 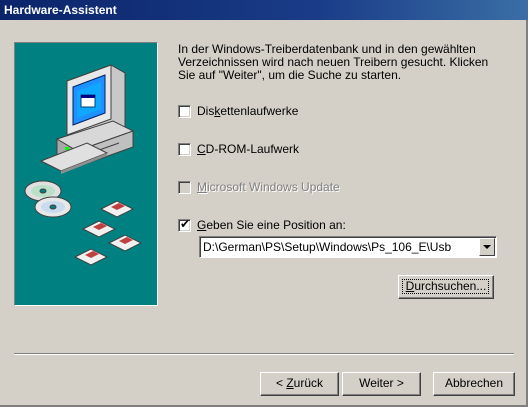 What do you see at coordinates (487, 247) in the screenshot?
I see `dropdown-arrow-icon` at bounding box center [487, 247].